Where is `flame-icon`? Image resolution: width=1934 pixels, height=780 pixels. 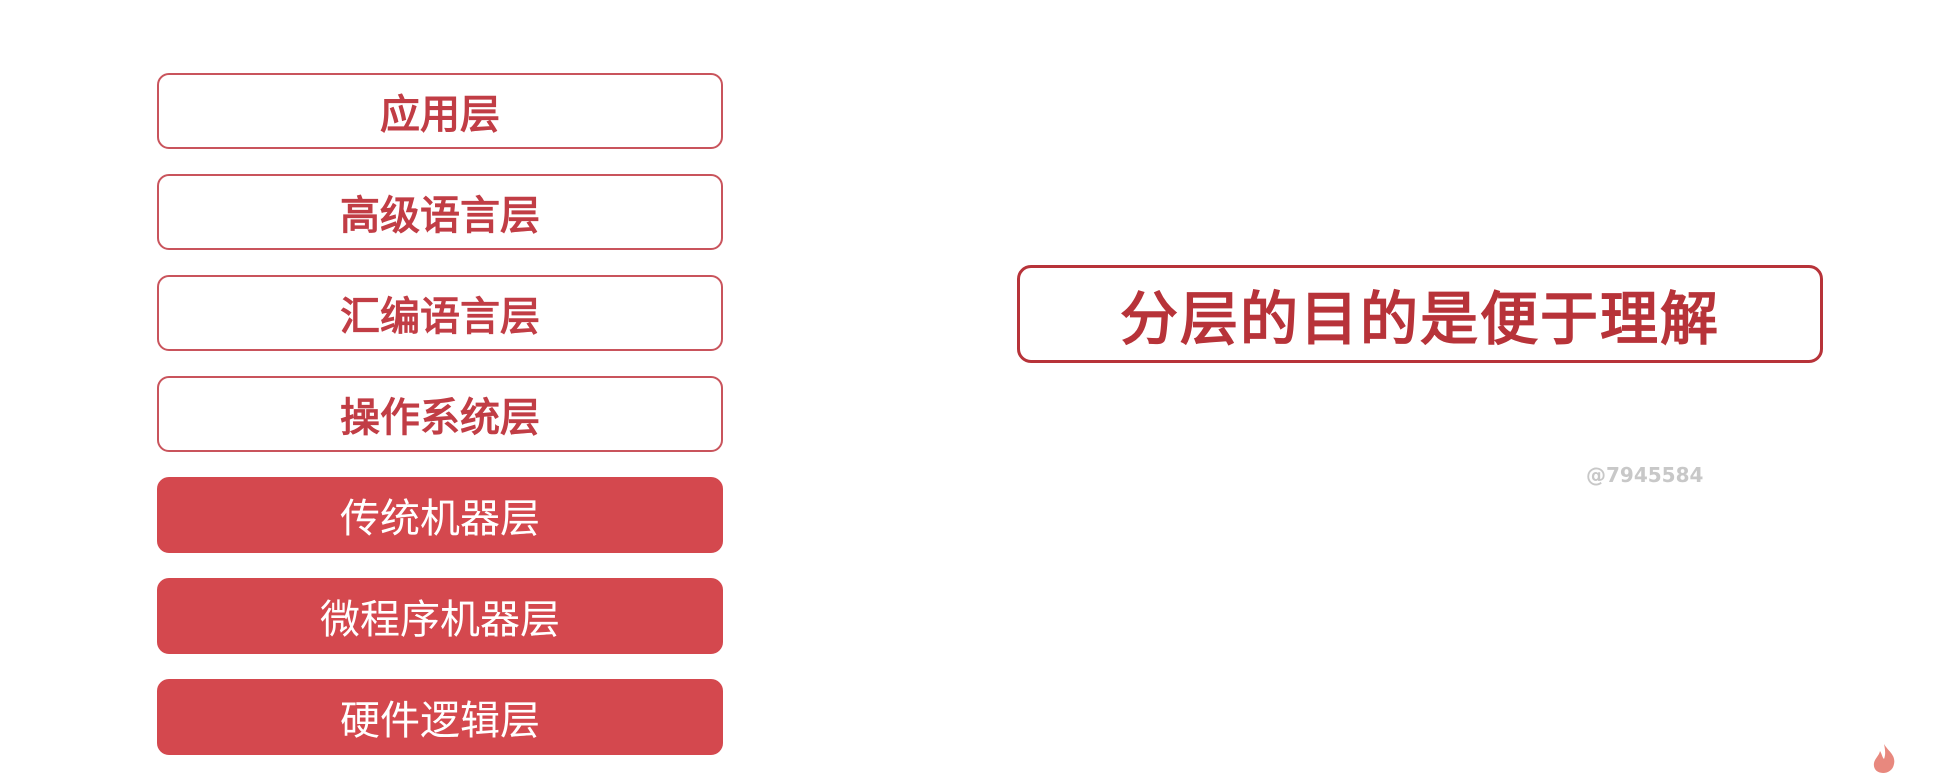
flame-icon is located at coordinates (1885, 758).